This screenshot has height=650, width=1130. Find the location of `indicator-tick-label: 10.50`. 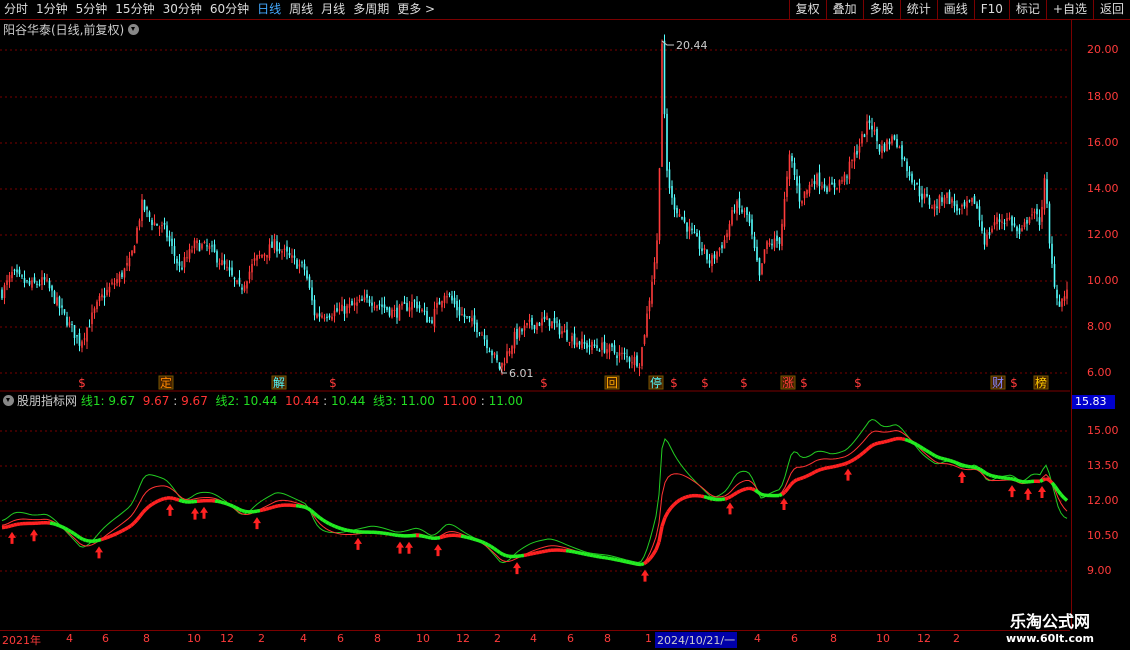

indicator-tick-label: 10.50 is located at coordinates (1103, 535).